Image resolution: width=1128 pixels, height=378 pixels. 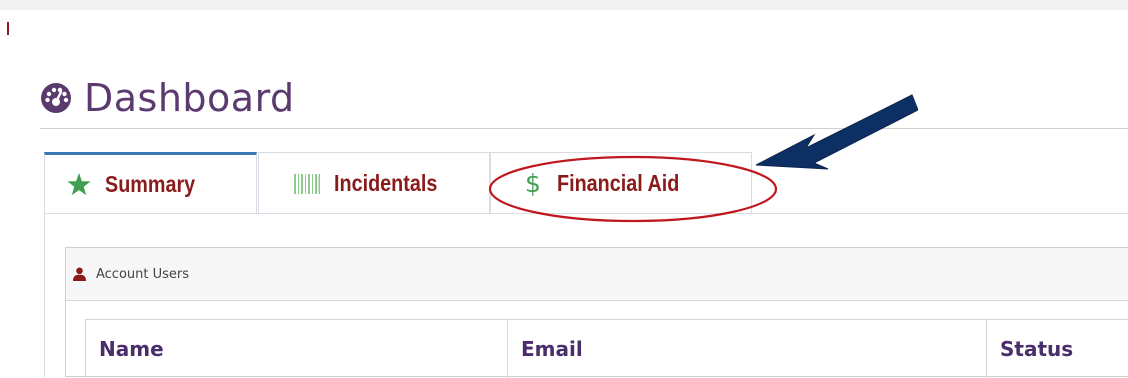 What do you see at coordinates (44, 295) in the screenshot?
I see `content-border` at bounding box center [44, 295].